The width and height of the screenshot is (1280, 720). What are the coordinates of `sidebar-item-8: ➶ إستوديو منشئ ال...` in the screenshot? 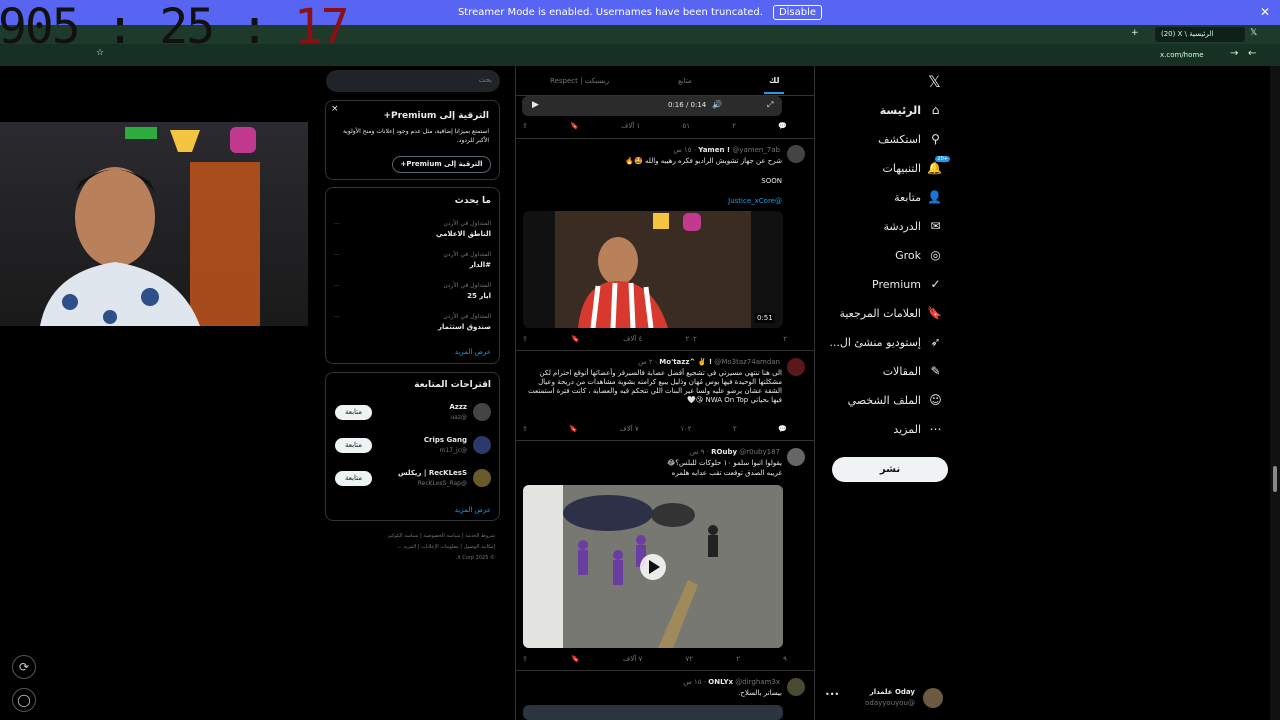 It's located at (885, 343).